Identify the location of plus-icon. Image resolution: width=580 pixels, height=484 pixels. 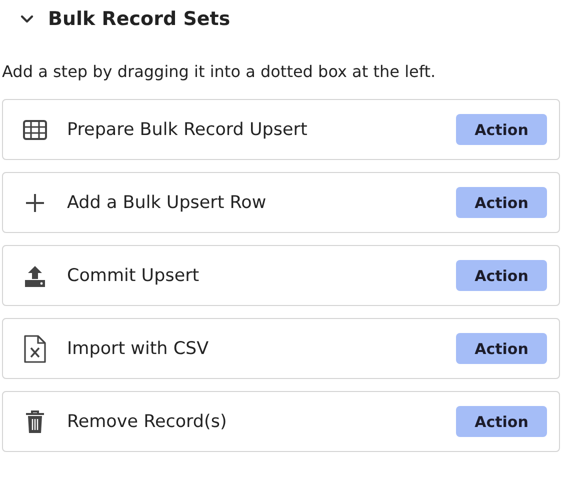
(35, 202).